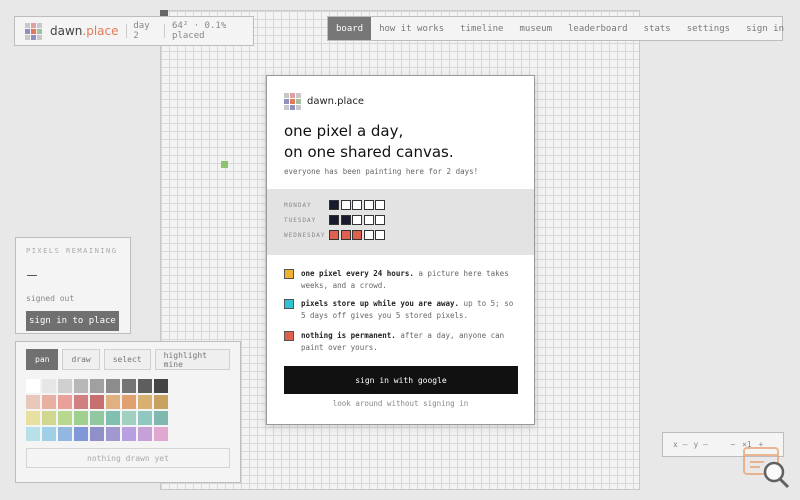 Image resolution: width=800 pixels, height=500 pixels. I want to click on day-row-monday: MONDAY, so click(335, 205).